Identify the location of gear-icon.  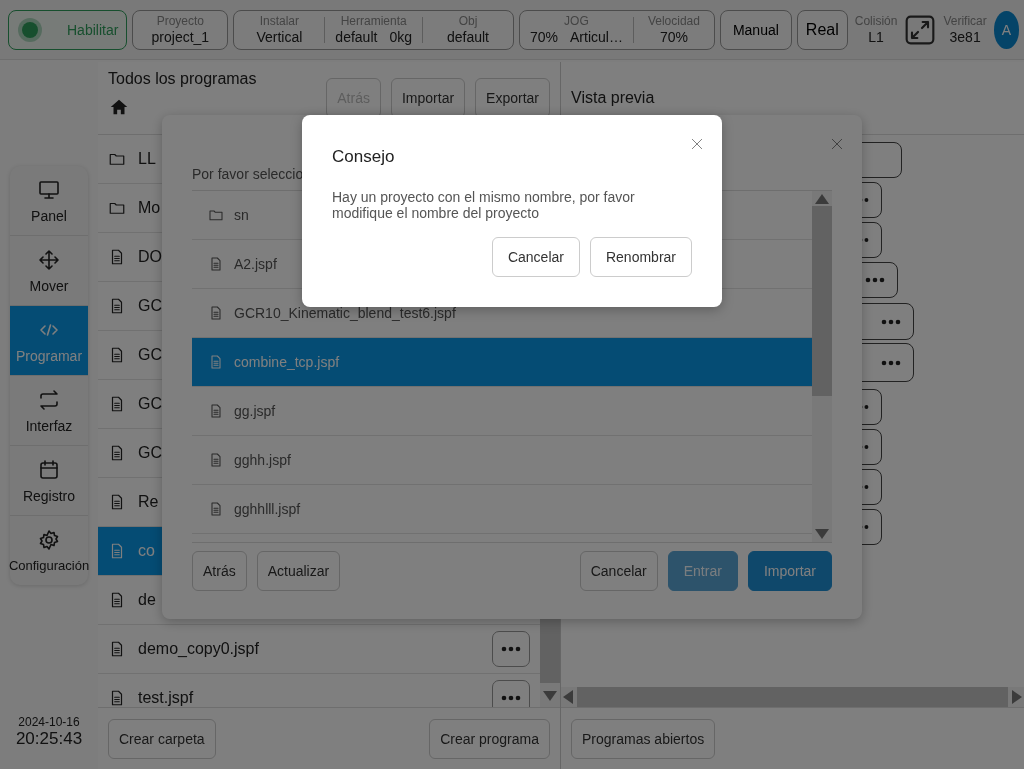
(49, 540).